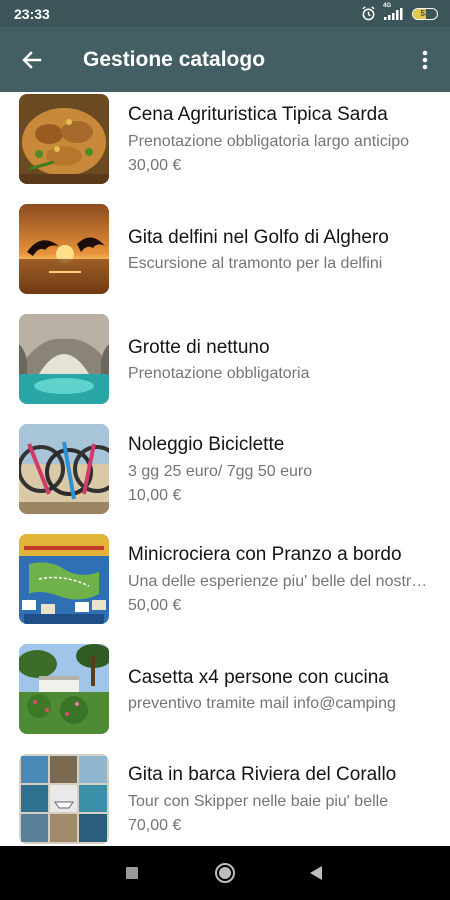  Describe the element at coordinates (255, 263) in the screenshot. I see `item-description: Escursione al tramonto per la delfini` at that location.